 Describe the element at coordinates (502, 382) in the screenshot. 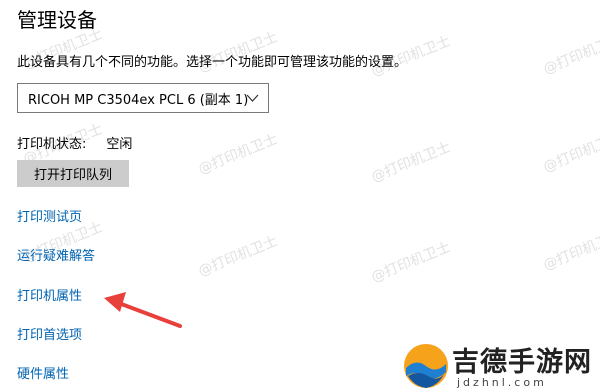

I see `logo-domain: jdzhnl.com` at that location.